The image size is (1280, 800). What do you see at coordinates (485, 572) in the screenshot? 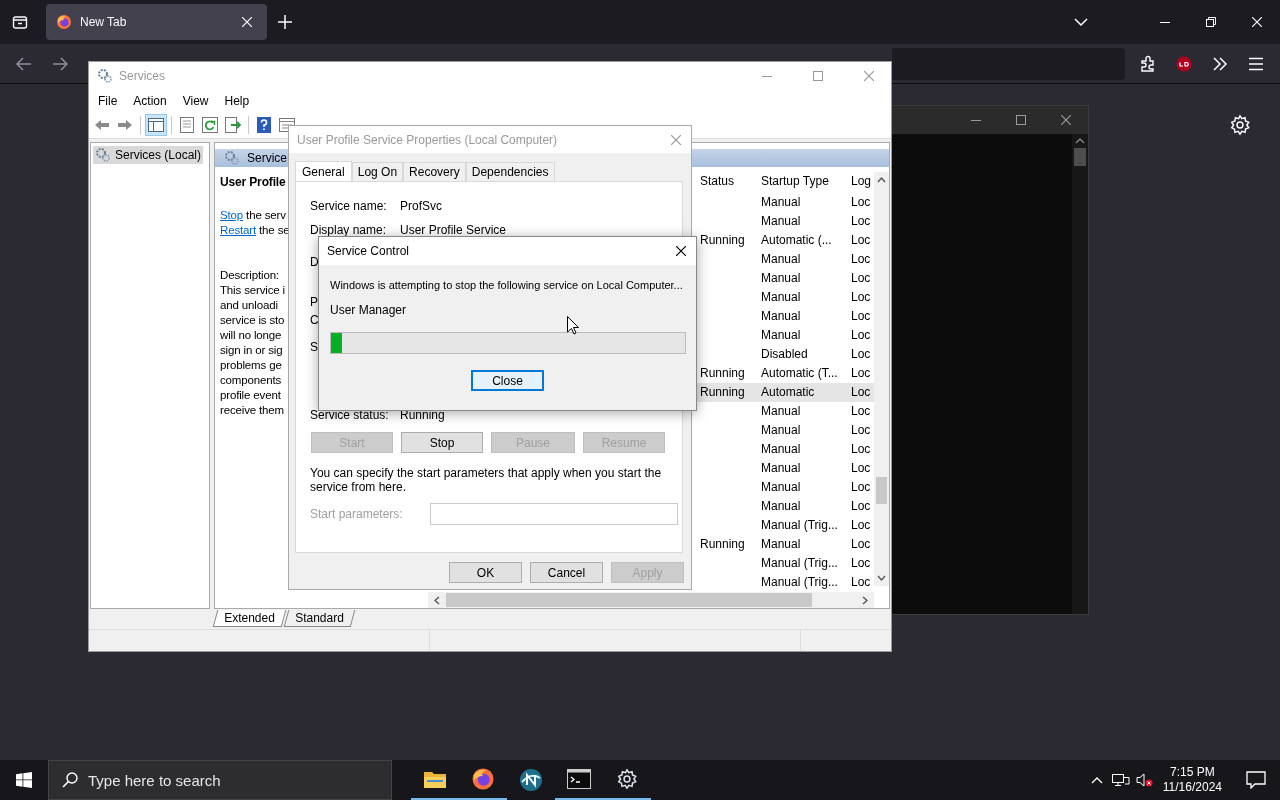
I see `dialog-button: OK` at bounding box center [485, 572].